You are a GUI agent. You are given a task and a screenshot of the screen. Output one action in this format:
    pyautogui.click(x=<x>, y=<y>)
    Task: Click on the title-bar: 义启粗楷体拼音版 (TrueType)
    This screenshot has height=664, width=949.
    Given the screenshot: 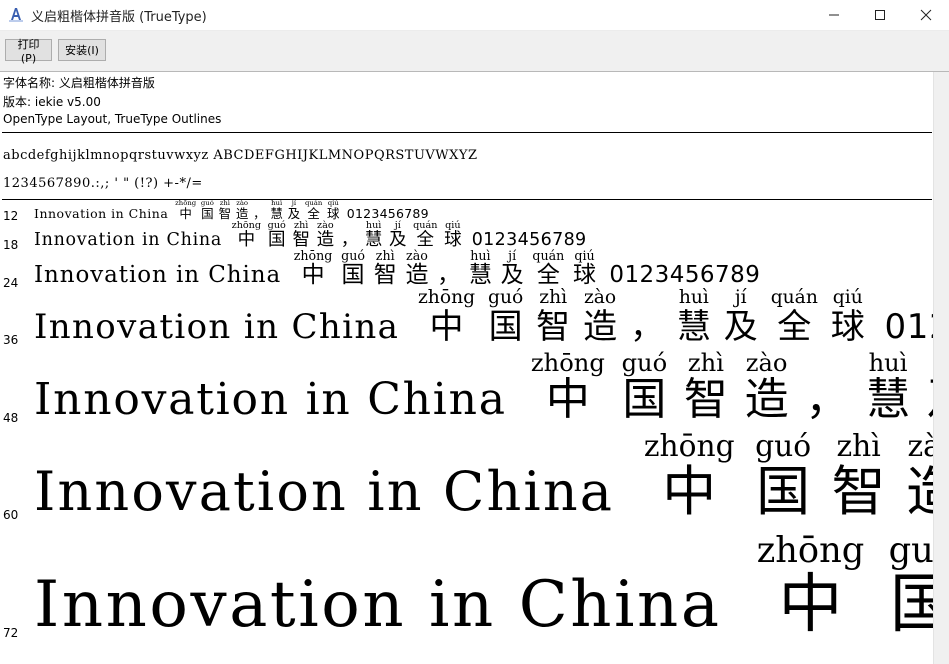 What is the action you would take?
    pyautogui.click(x=474, y=15)
    